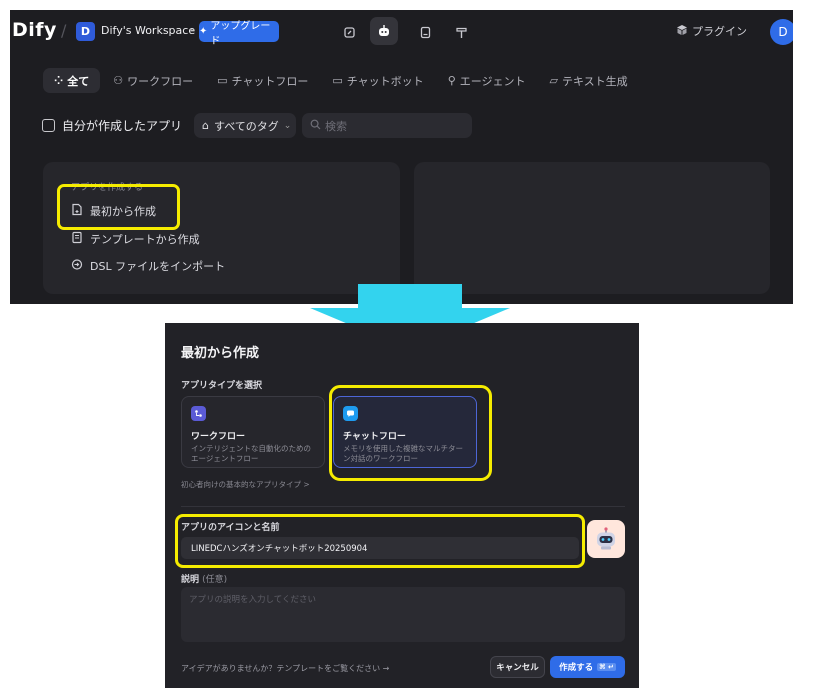  Describe the element at coordinates (285, 668) in the screenshot. I see `browse-templates-link: アイデアがありませんか？テンプレートをご覧ください →` at that location.